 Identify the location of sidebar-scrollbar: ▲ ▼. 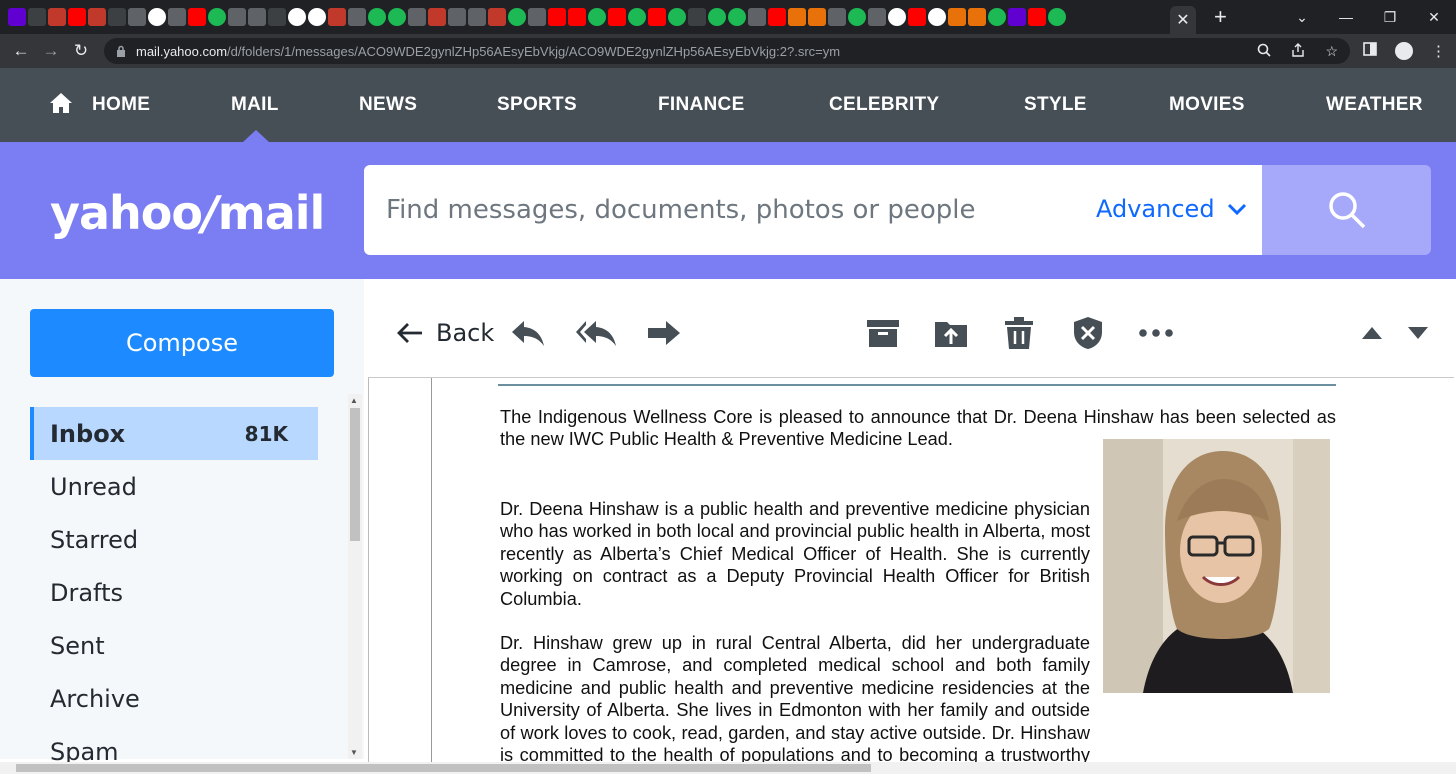
(355, 576).